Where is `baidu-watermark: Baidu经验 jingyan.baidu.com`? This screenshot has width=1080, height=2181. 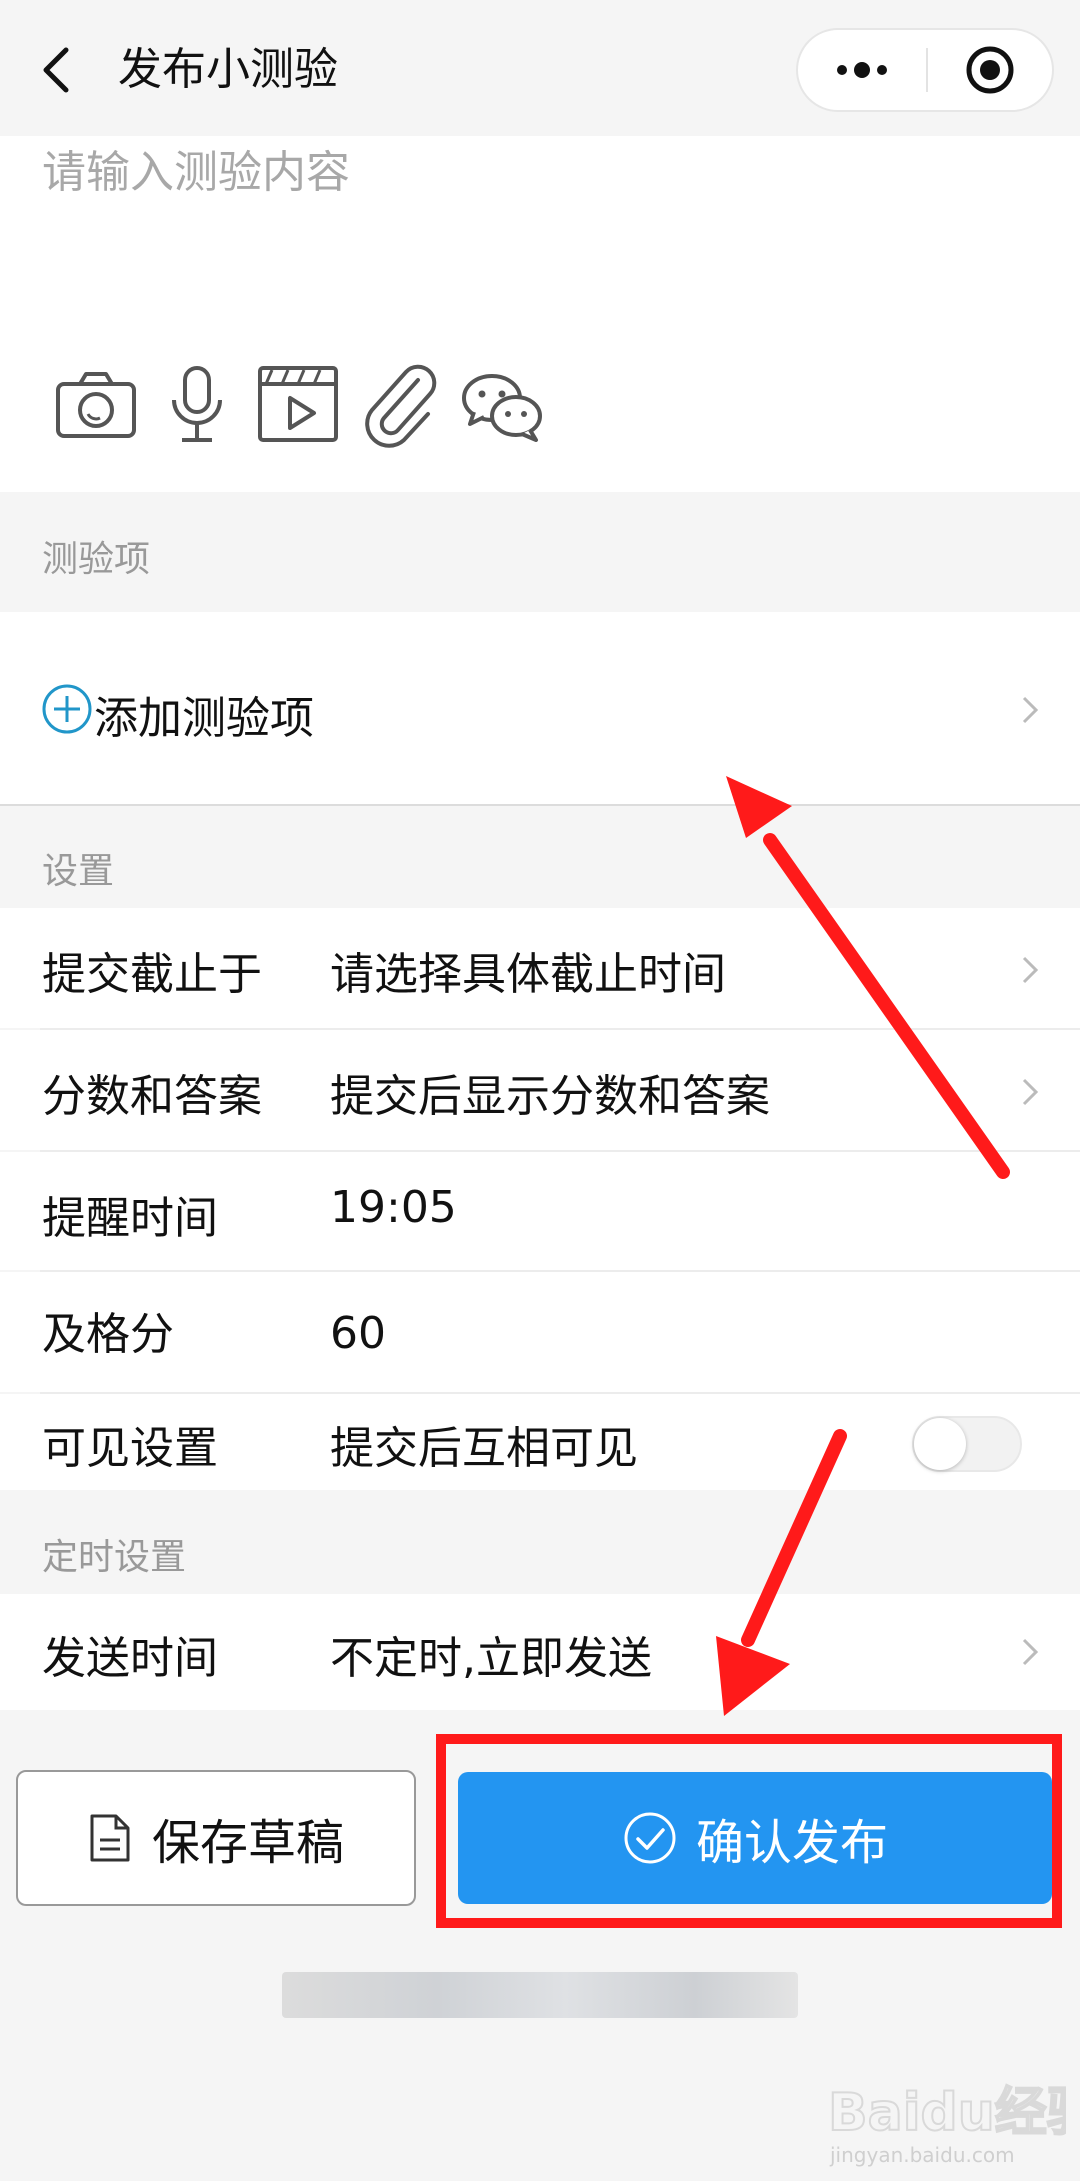
baidu-watermark: Baidu经验 jingyan.baidu.com is located at coordinates (946, 2124).